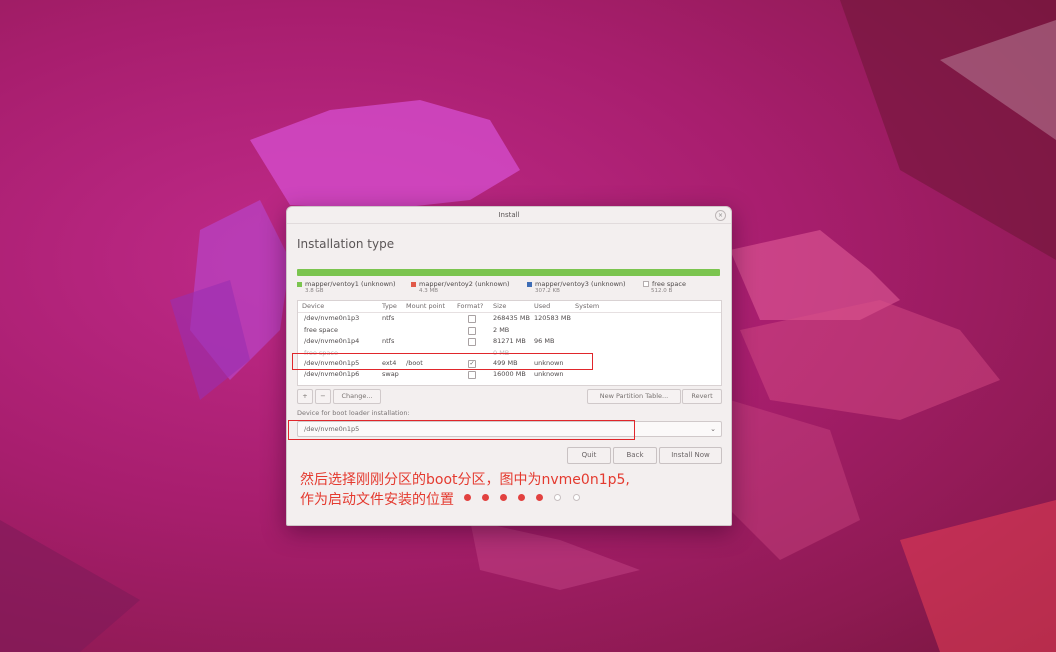 This screenshot has height=652, width=1056. I want to click on table-row: free space 2 MB, so click(509, 331).